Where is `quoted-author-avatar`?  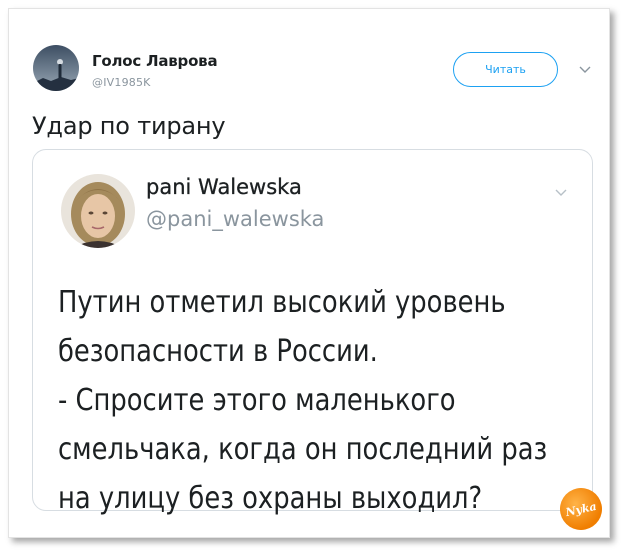 quoted-author-avatar is located at coordinates (98, 211).